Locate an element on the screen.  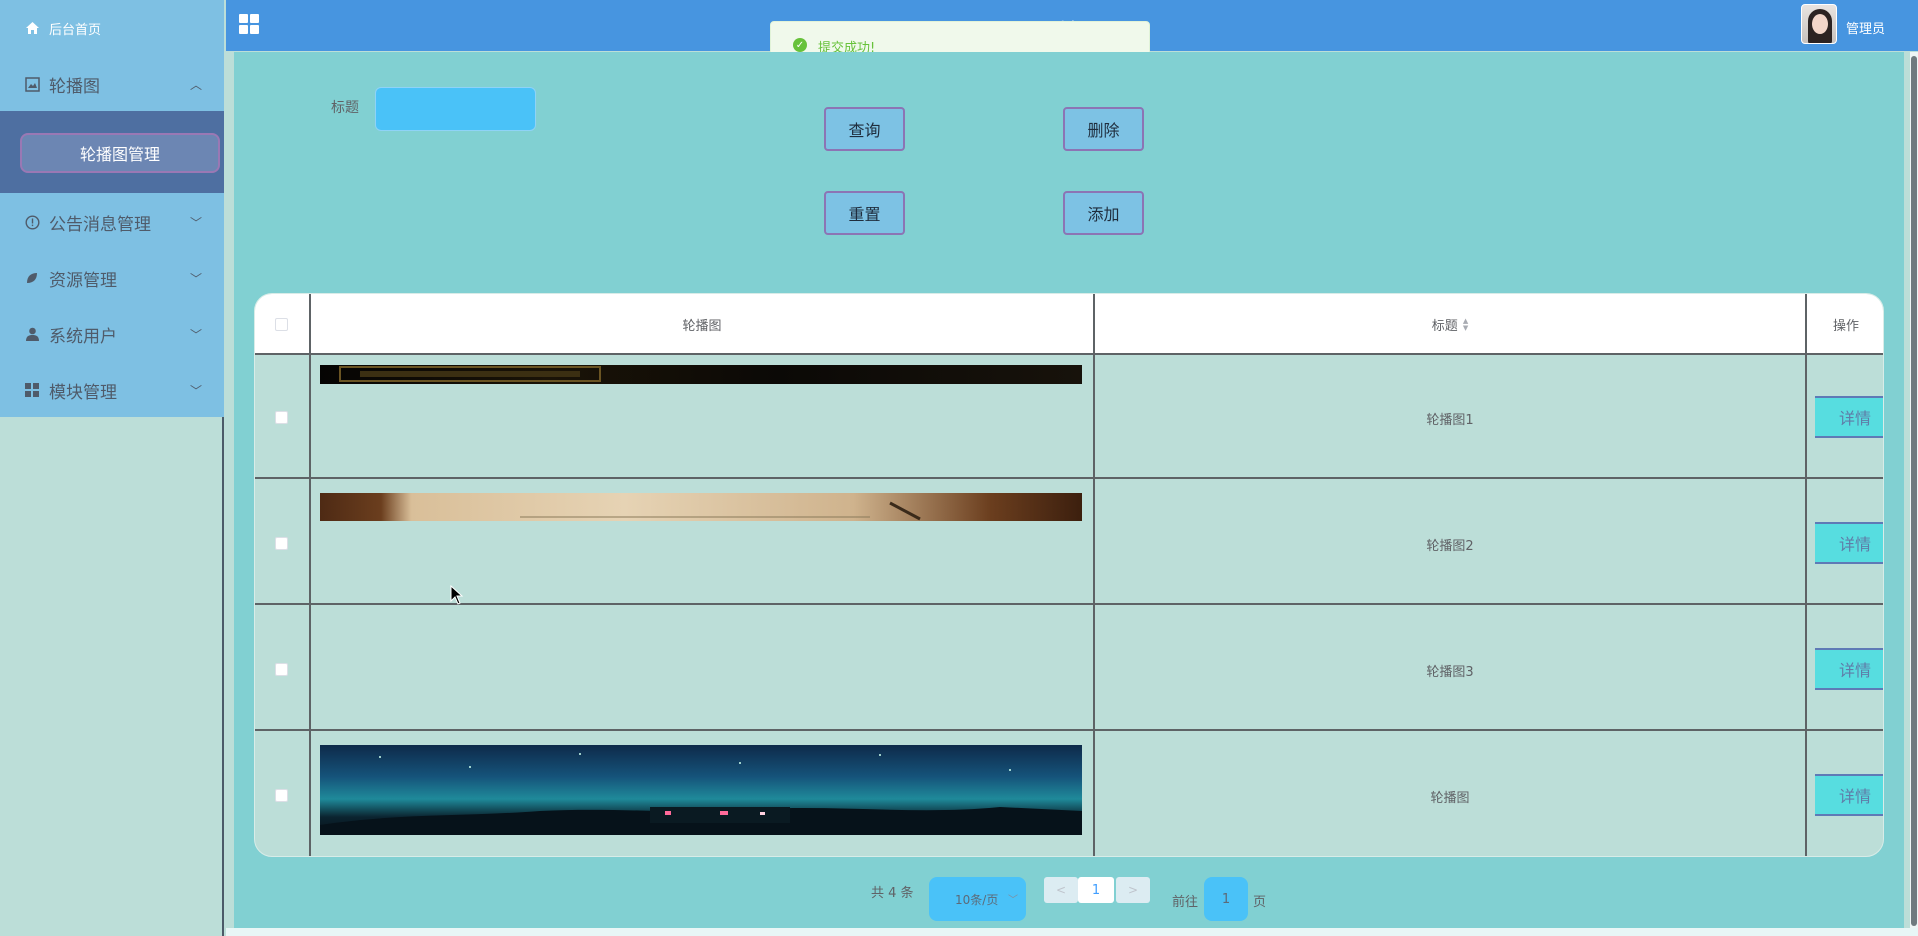
home-icon is located at coordinates (32, 28).